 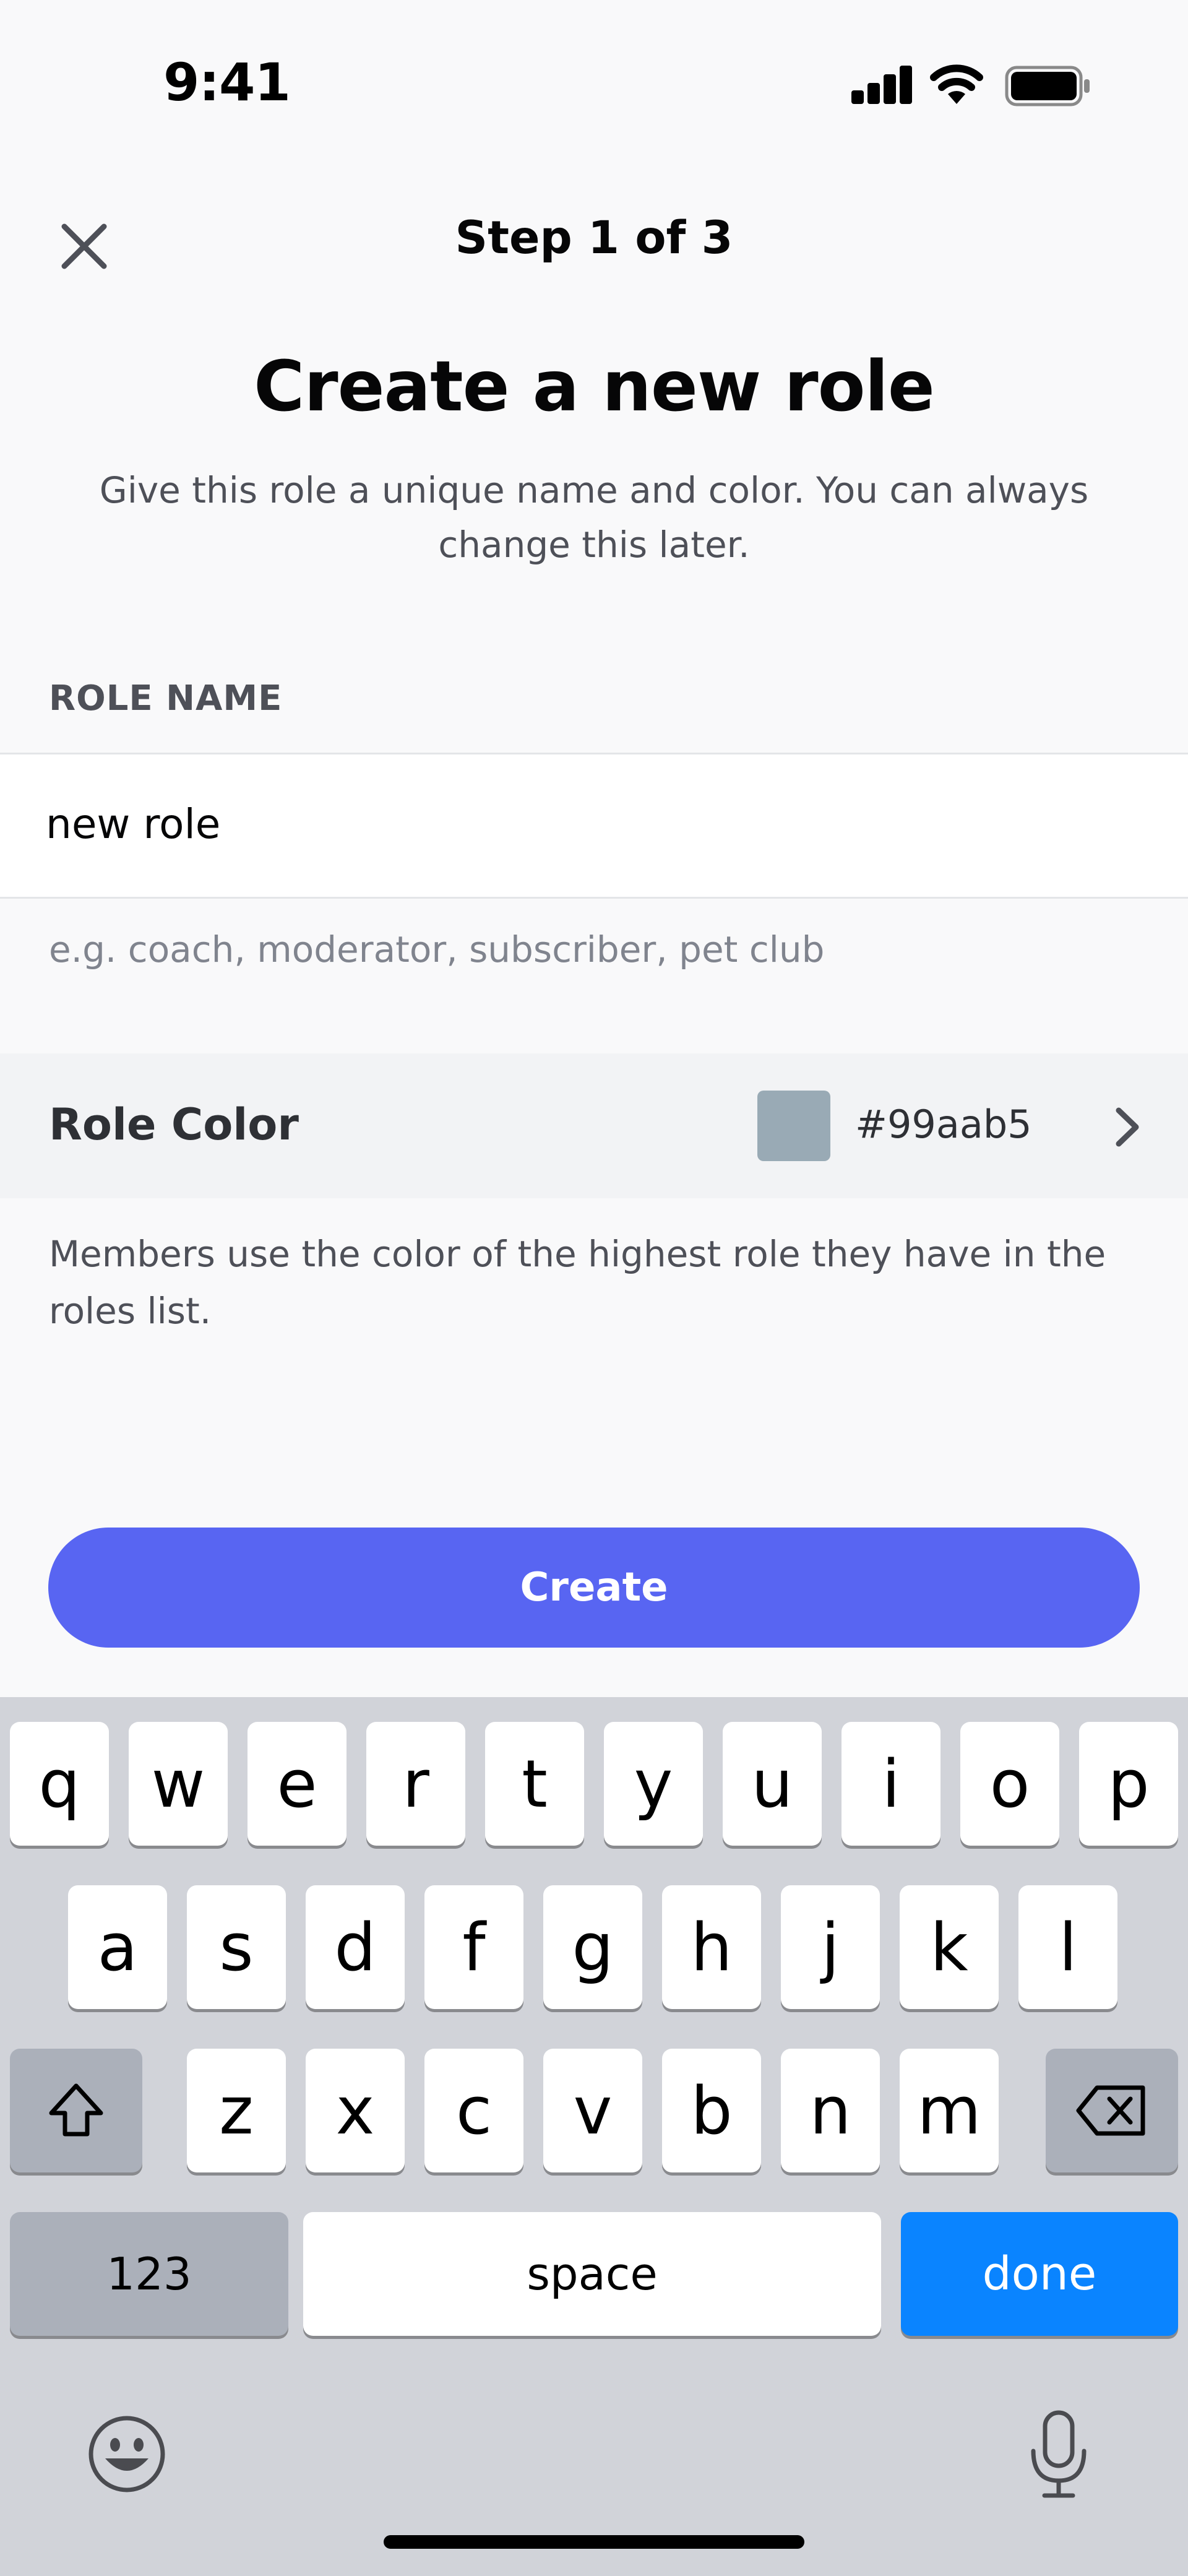 What do you see at coordinates (174, 1124) in the screenshot?
I see `role-color-label: Role Color` at bounding box center [174, 1124].